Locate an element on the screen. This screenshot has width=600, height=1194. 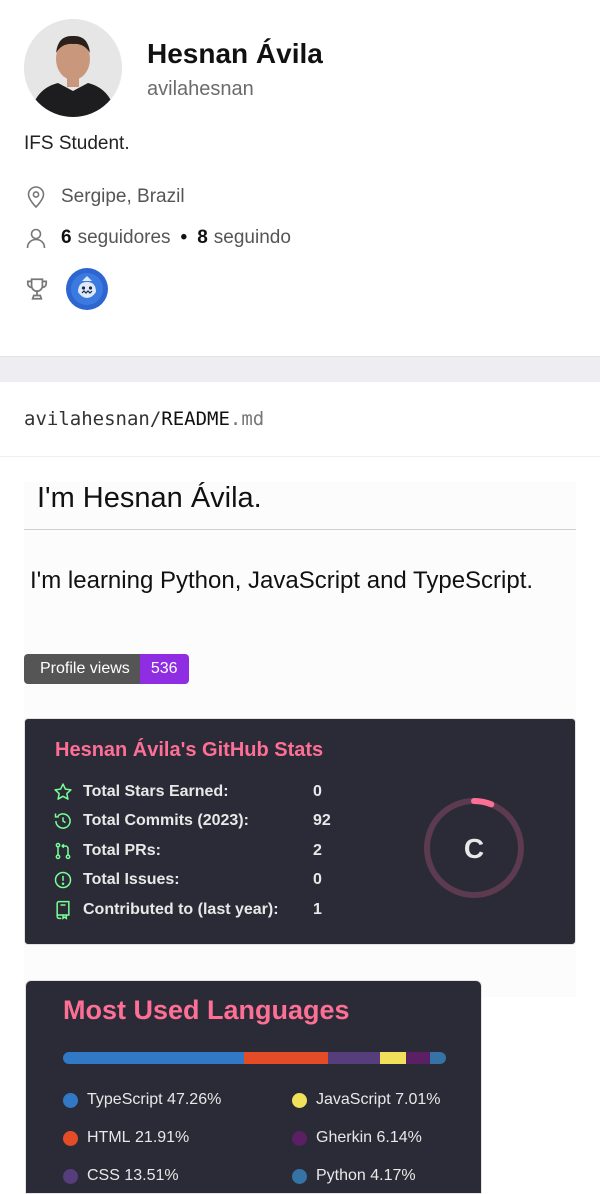
pull-request-icon is located at coordinates (63, 851).